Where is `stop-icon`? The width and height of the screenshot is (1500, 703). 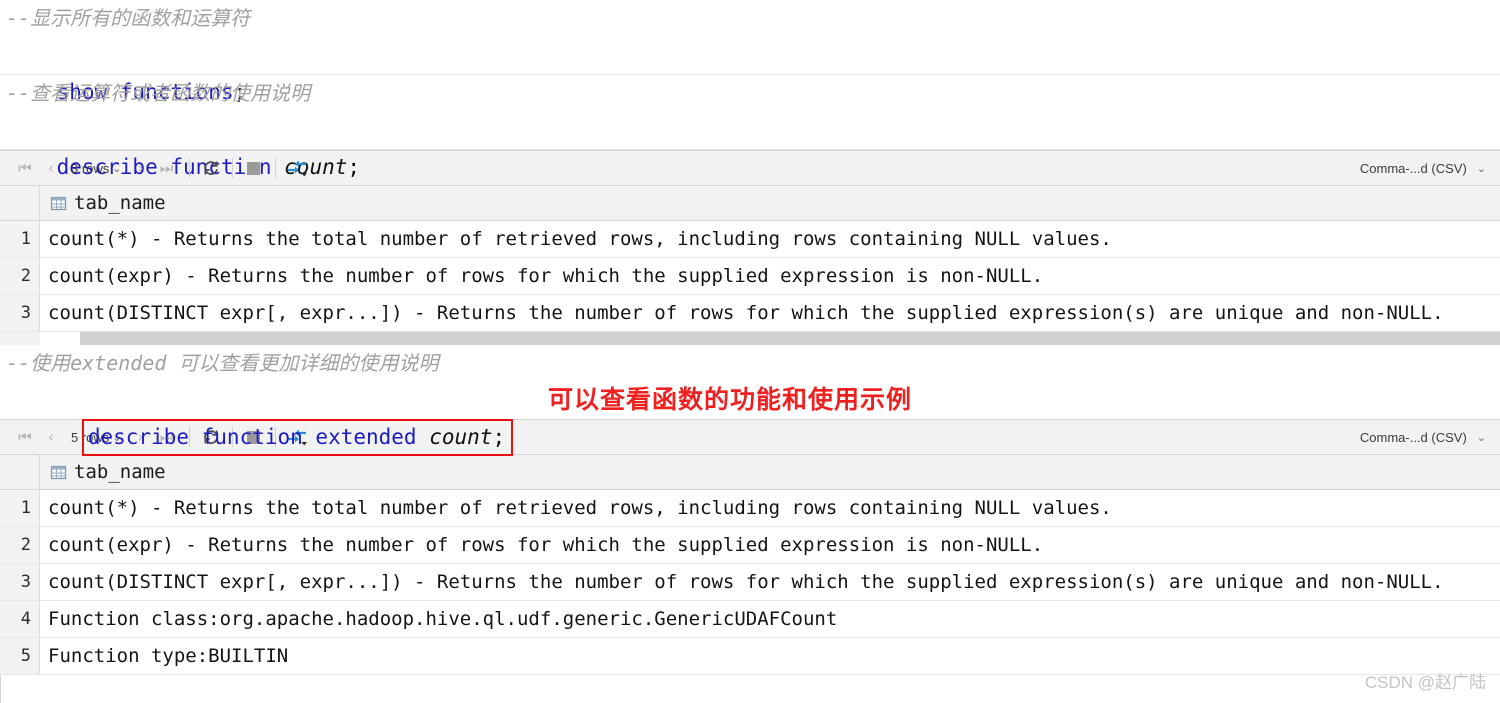 stop-icon is located at coordinates (254, 168).